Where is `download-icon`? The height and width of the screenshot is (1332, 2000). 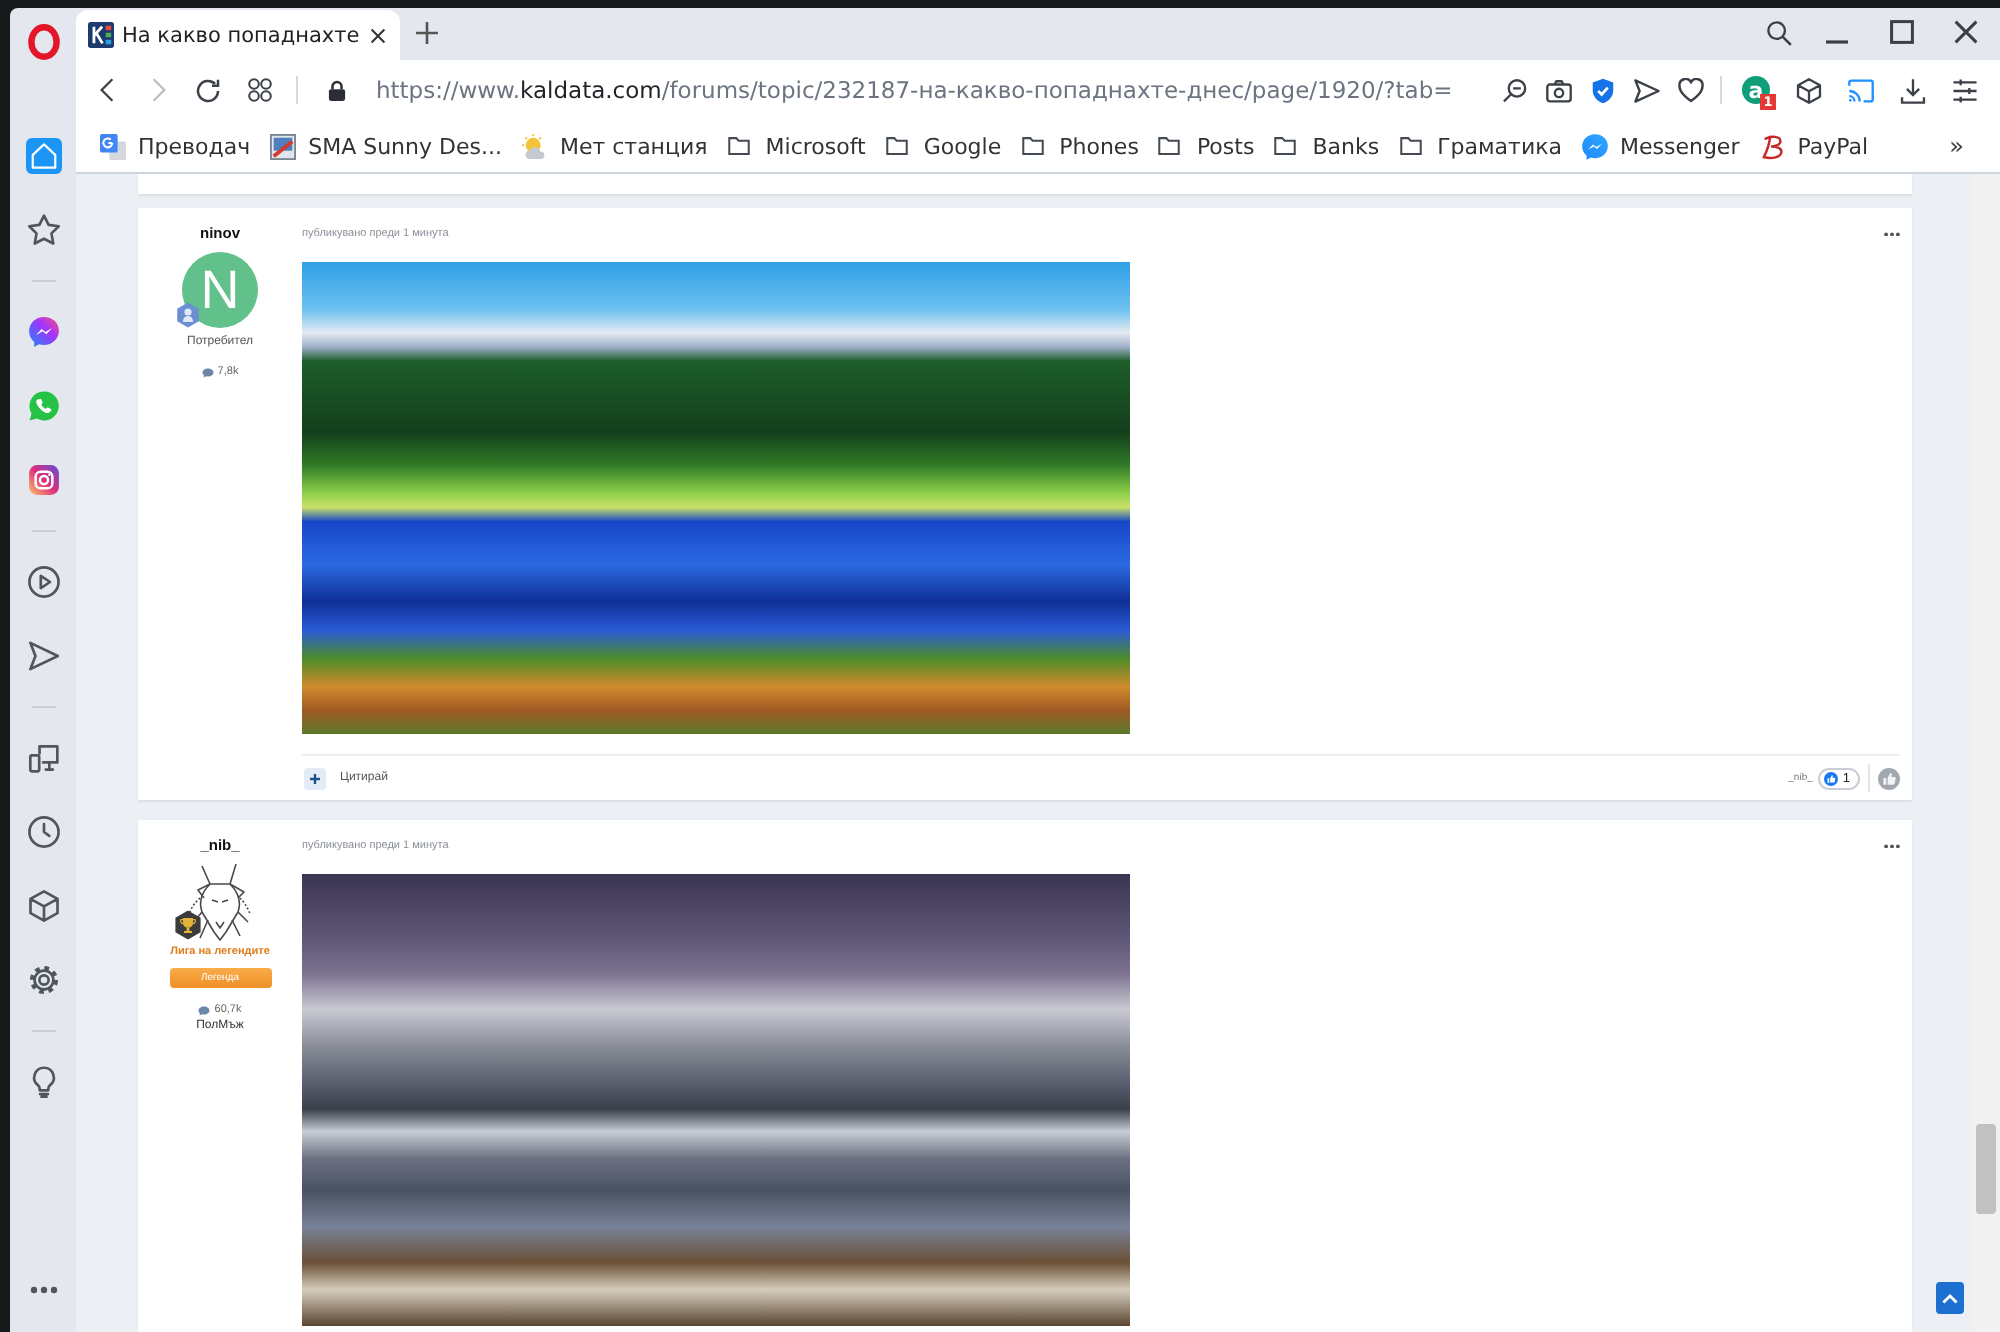 download-icon is located at coordinates (1912, 90).